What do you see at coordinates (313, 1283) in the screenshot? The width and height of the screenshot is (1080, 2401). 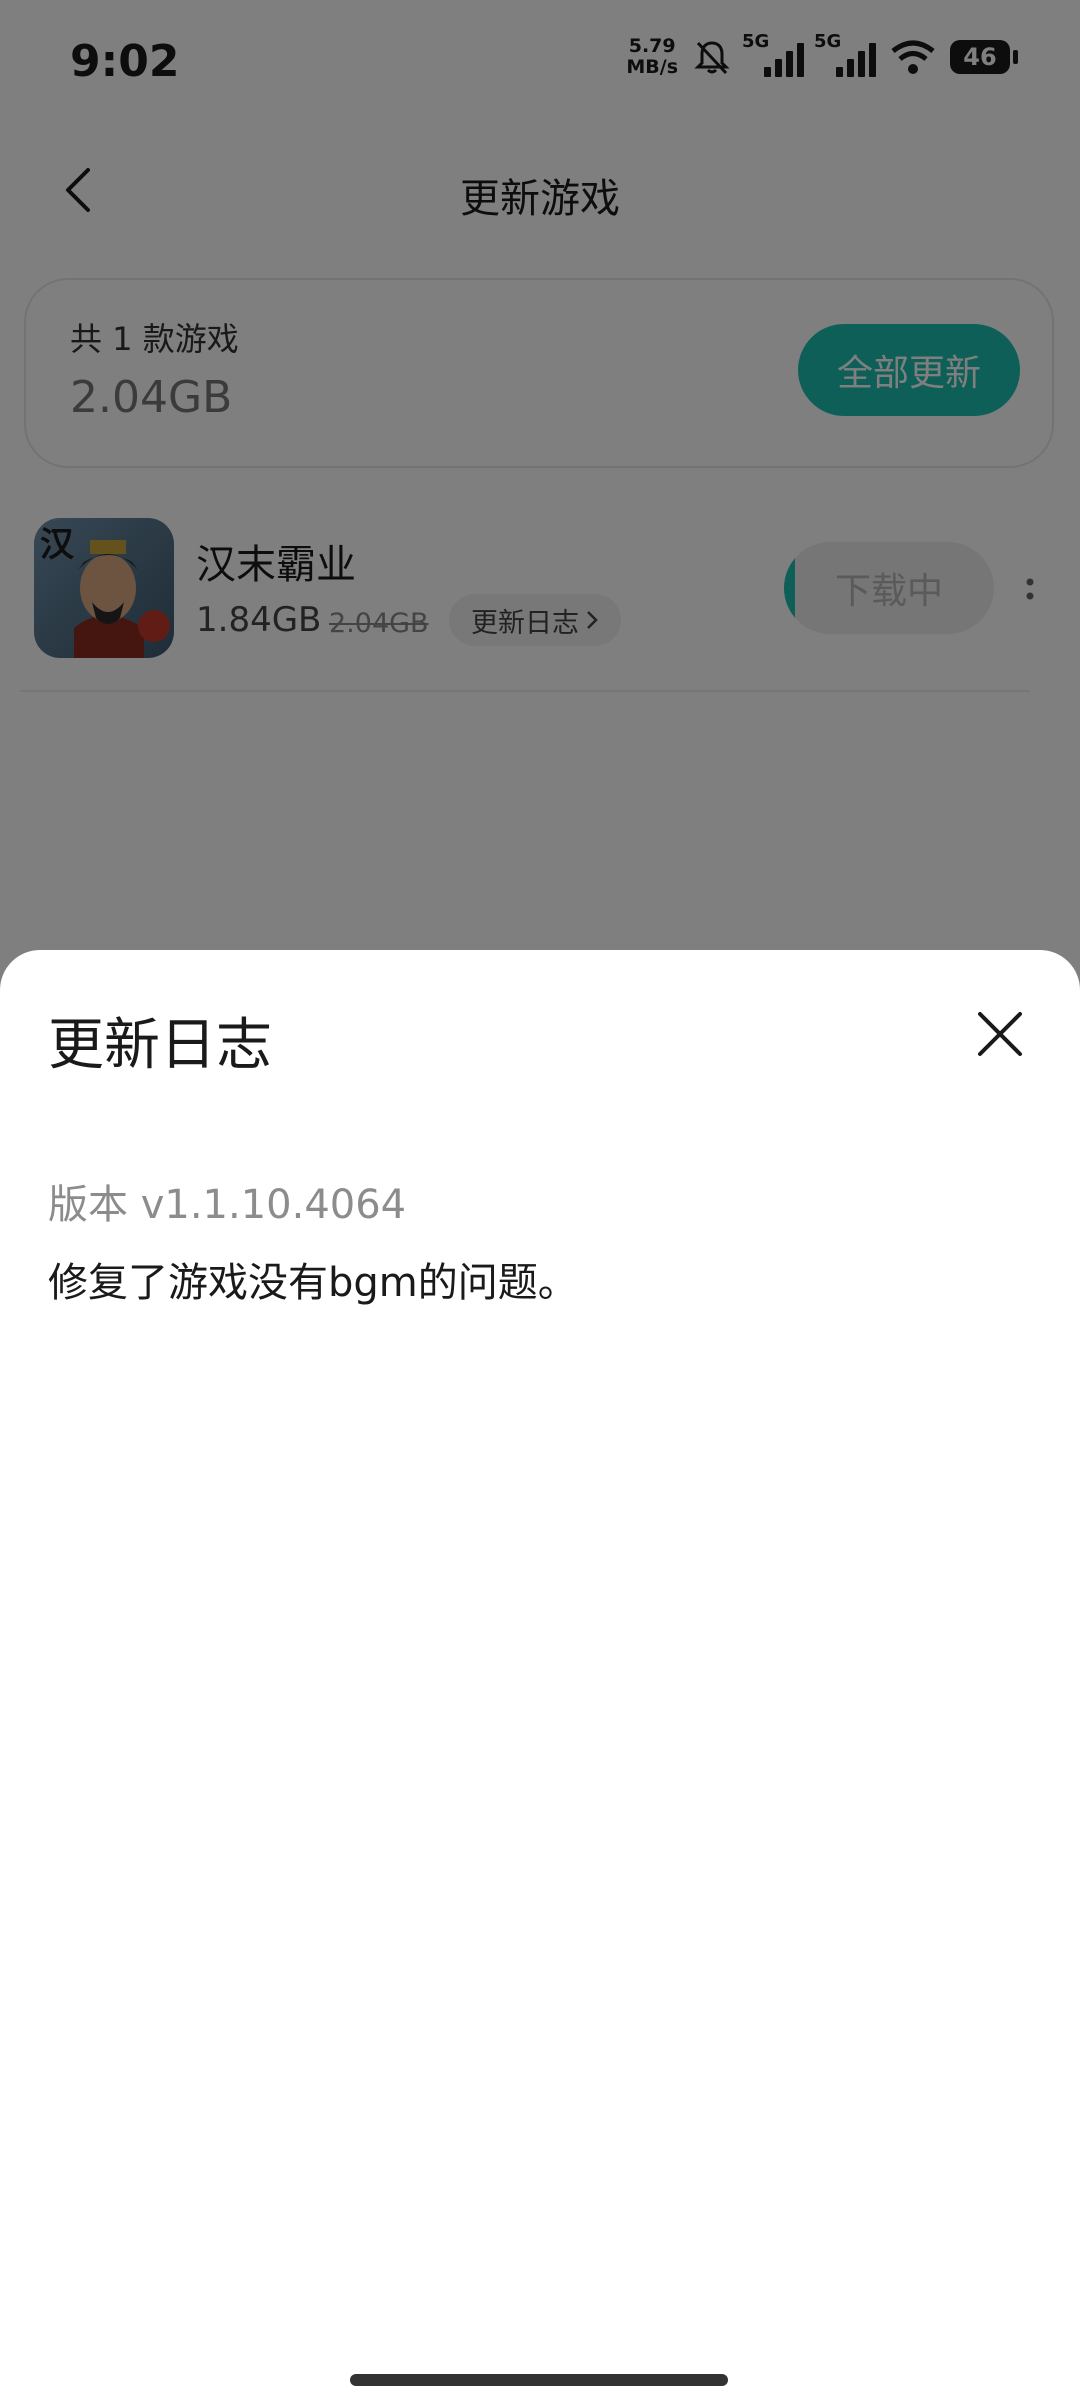 I see `changelog-text: 修复了游戏没有bgm的问题。` at bounding box center [313, 1283].